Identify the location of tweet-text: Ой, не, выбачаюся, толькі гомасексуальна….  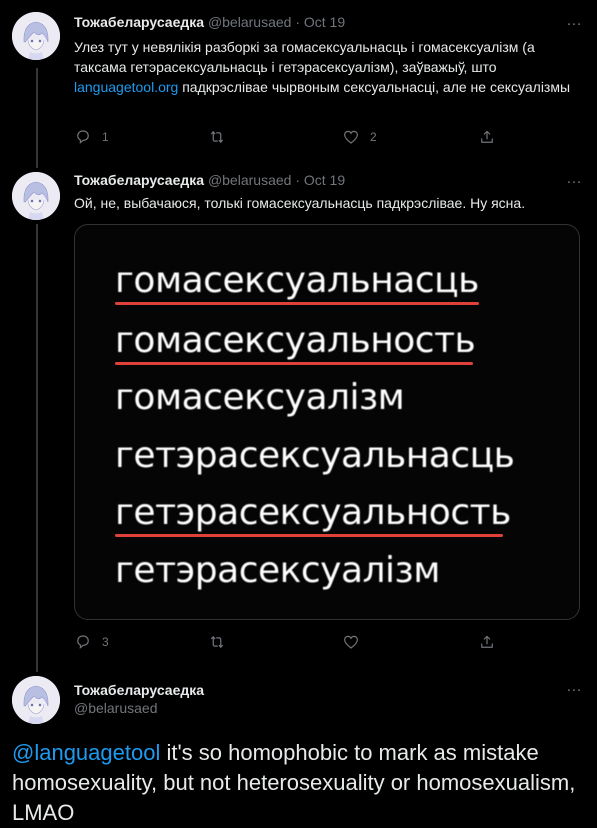
(300, 203).